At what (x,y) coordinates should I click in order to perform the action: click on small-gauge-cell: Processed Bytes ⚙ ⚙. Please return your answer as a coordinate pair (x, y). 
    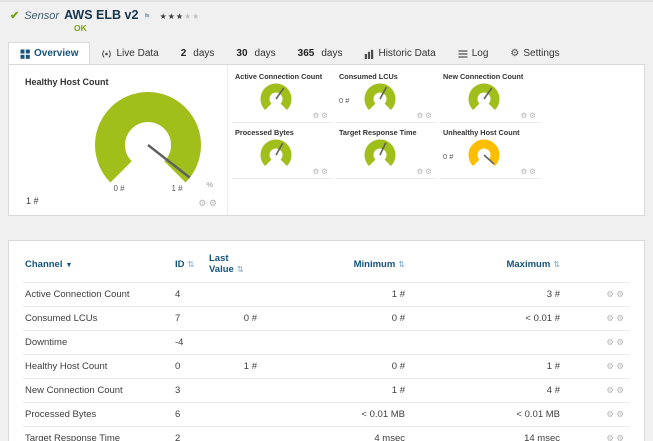
    Looking at the image, I should click on (282, 151).